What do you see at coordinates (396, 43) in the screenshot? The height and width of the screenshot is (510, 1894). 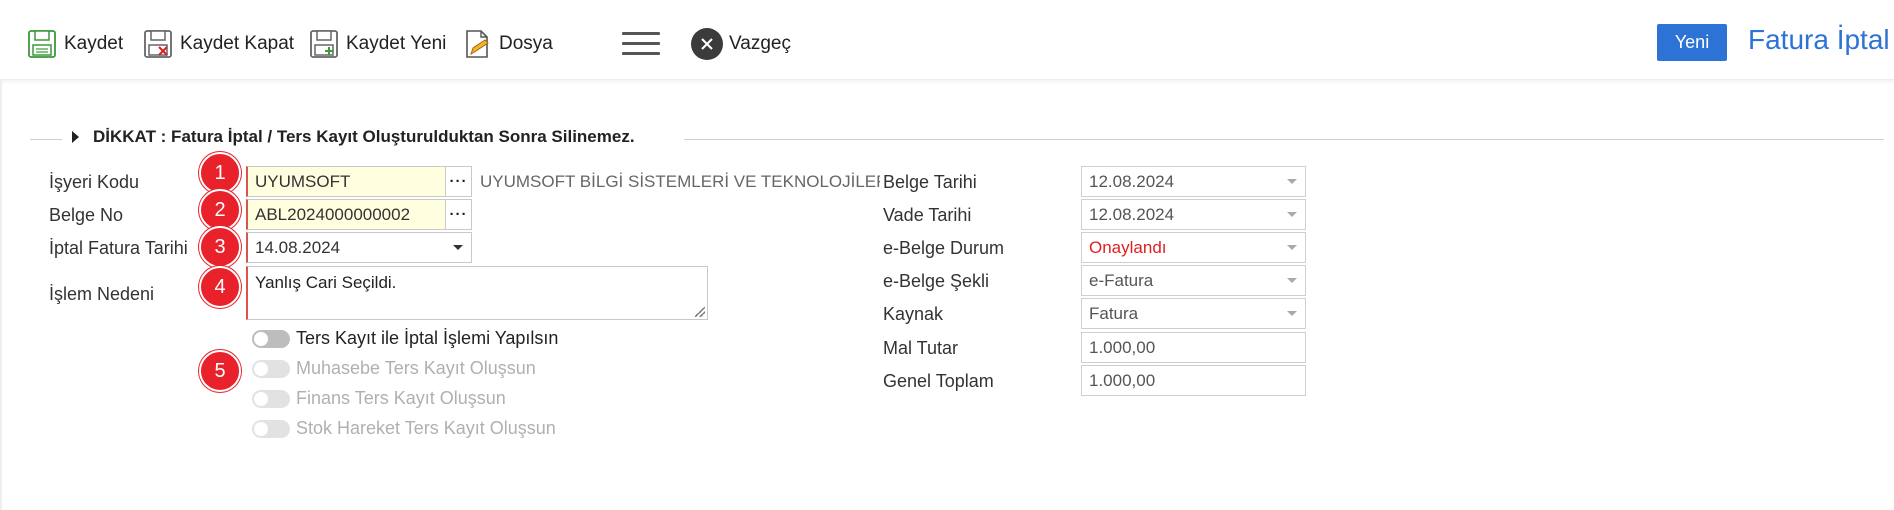 I see `save-new-label: Kaydet Yeni` at bounding box center [396, 43].